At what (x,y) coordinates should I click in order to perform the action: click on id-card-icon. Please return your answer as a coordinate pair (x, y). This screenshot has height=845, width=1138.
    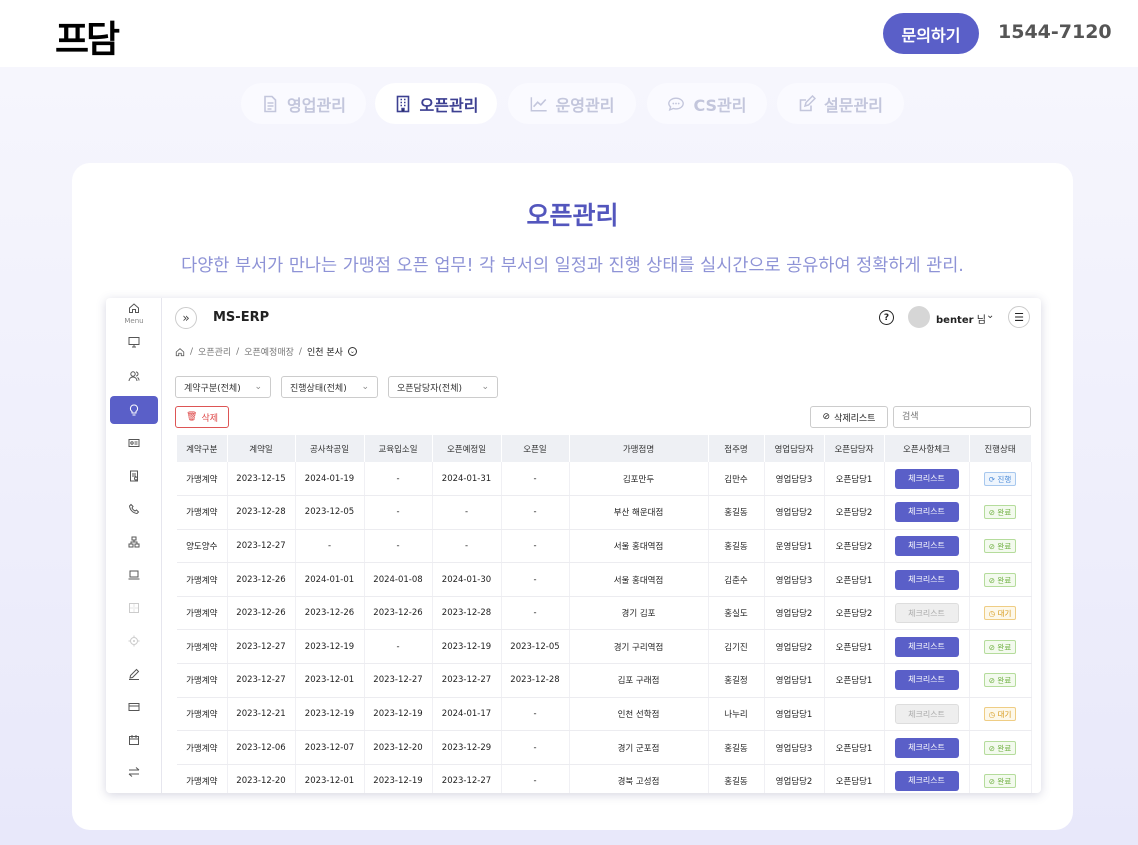
    Looking at the image, I should click on (134, 443).